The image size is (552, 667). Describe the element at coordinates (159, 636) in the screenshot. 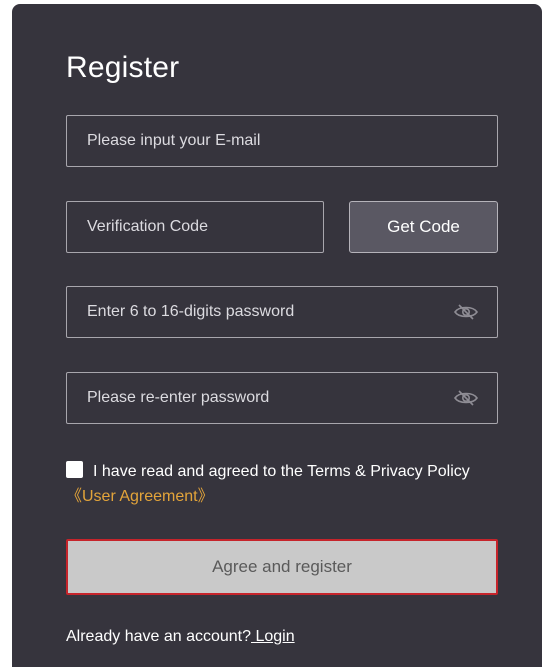

I see `login-prompt: Already have an account?` at that location.